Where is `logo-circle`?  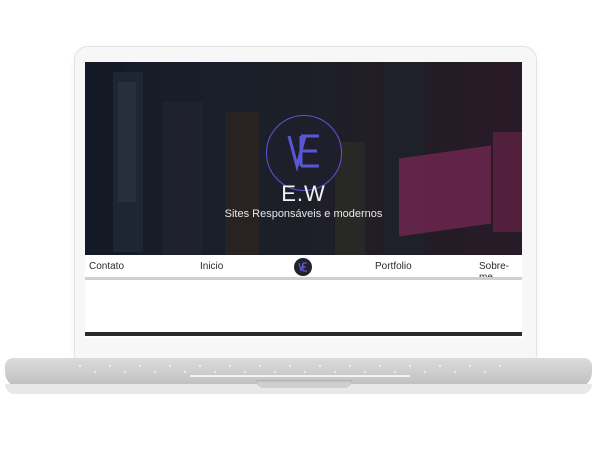
logo-circle is located at coordinates (304, 153).